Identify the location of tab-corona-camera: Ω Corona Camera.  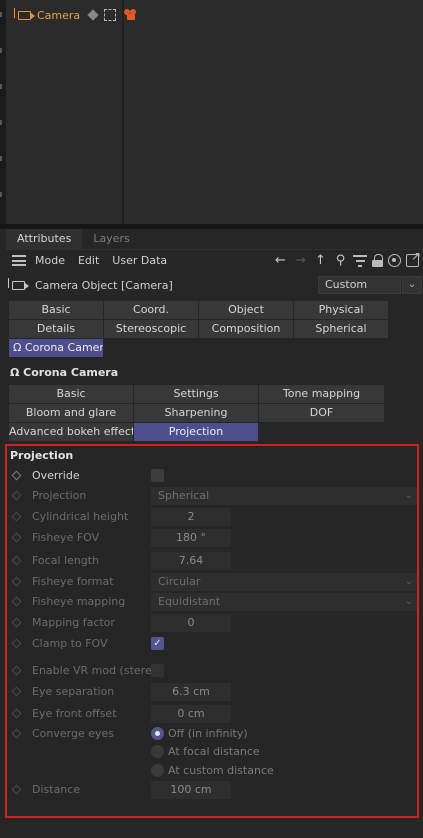
(56, 348).